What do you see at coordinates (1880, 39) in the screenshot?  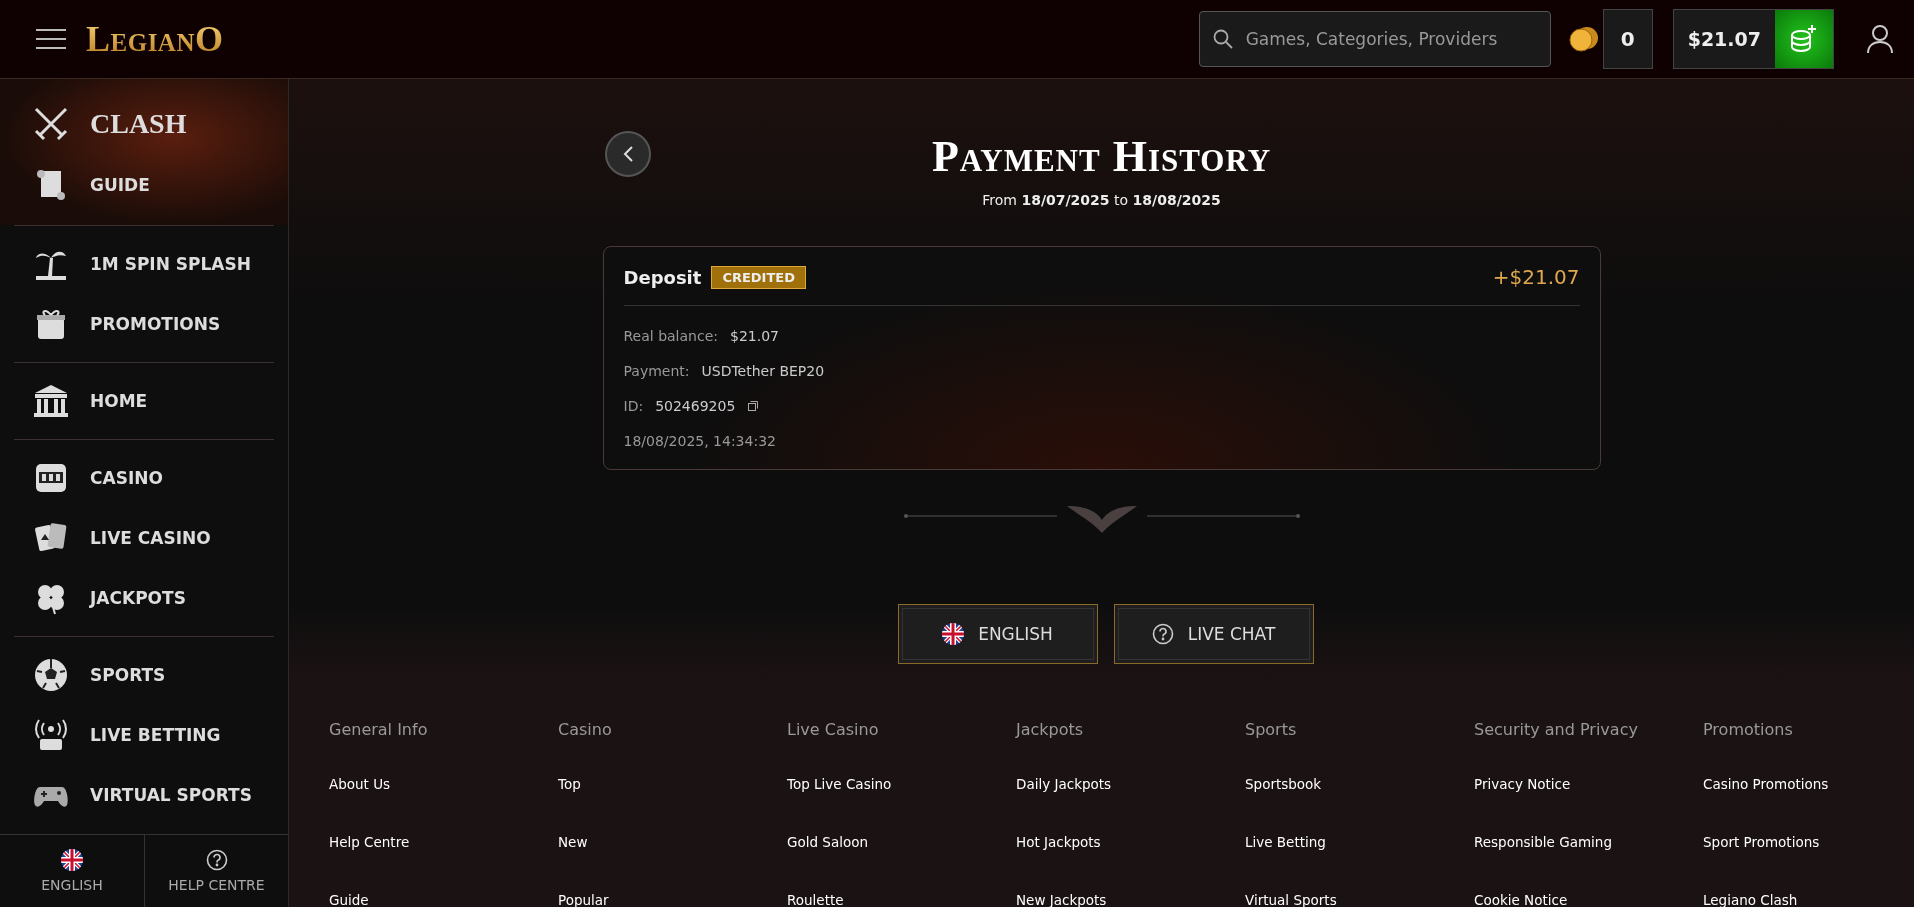 I see `user-icon` at bounding box center [1880, 39].